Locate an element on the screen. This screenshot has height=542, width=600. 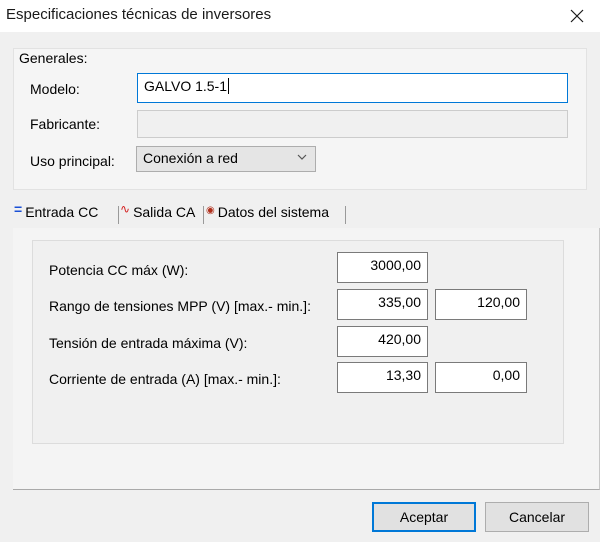
manufacturer-label: Fabricante: is located at coordinates (65, 124).